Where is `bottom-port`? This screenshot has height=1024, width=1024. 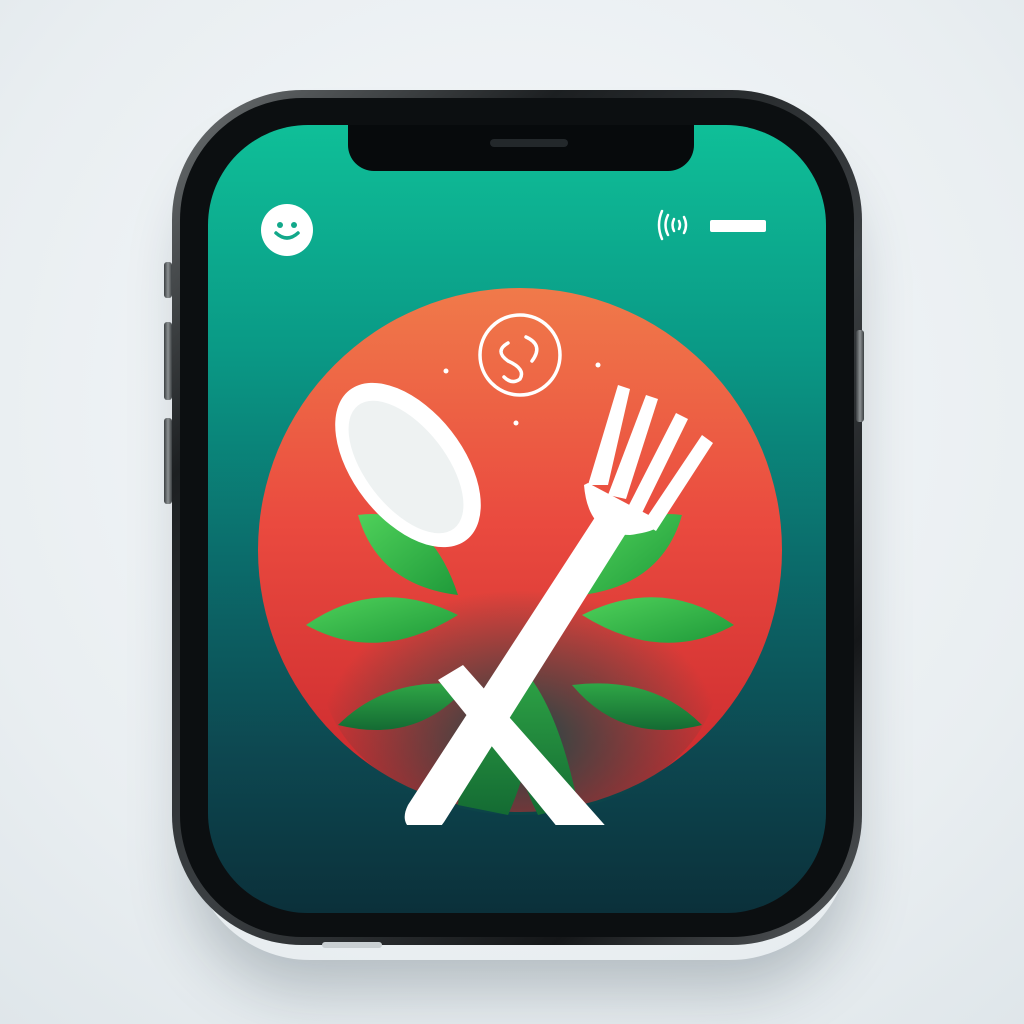 bottom-port is located at coordinates (352, 945).